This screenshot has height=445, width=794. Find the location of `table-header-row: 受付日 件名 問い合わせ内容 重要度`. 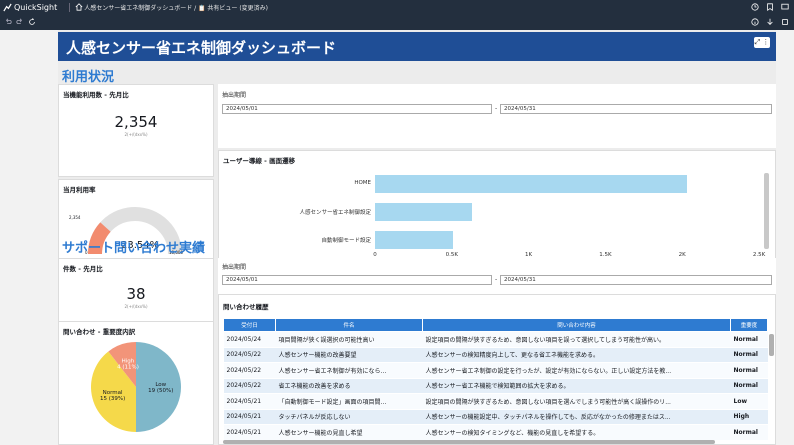

table-header-row: 受付日 件名 問い合わせ内容 重要度 is located at coordinates (495, 325).